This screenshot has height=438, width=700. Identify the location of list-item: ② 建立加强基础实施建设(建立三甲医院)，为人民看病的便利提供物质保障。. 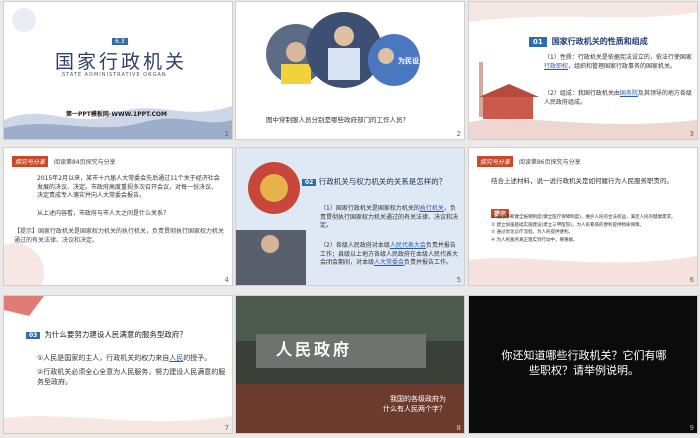
(567, 225).